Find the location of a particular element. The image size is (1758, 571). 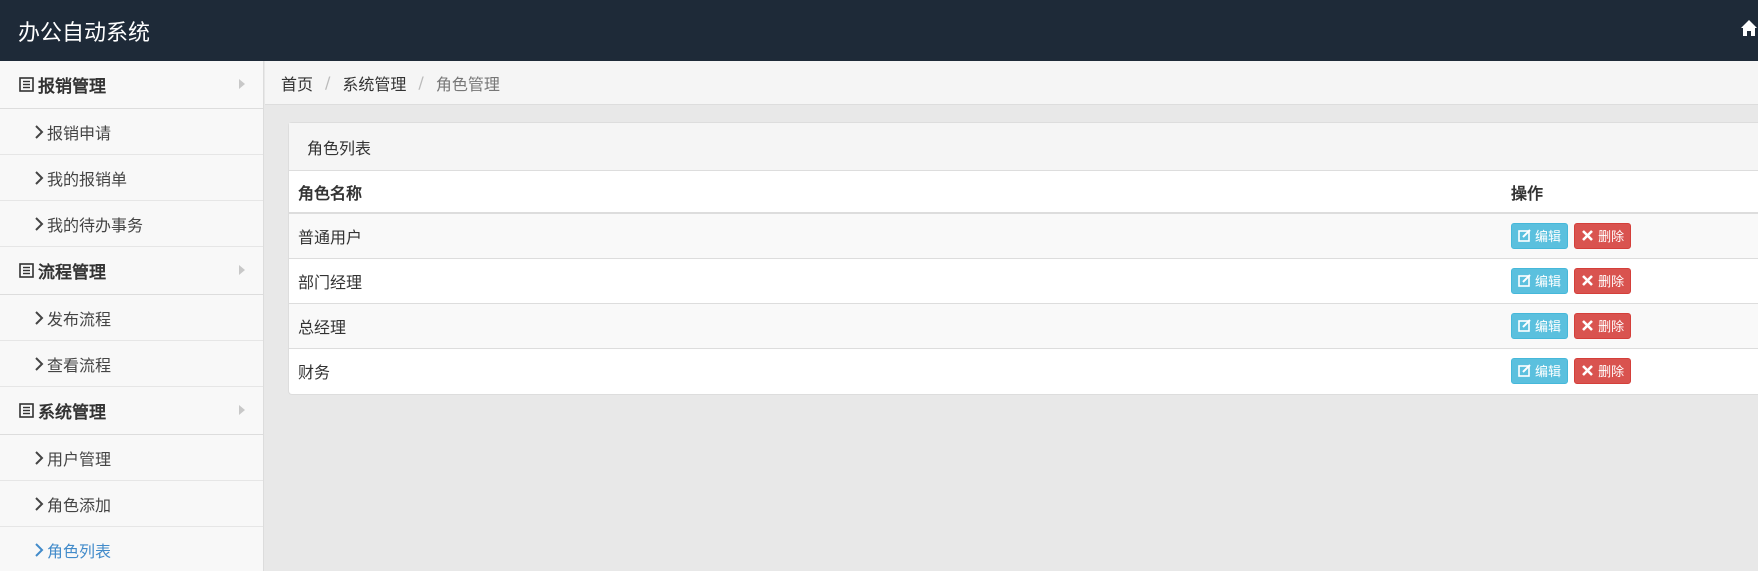

sidebar-item-view-process: 查看流程 is located at coordinates (131, 364).